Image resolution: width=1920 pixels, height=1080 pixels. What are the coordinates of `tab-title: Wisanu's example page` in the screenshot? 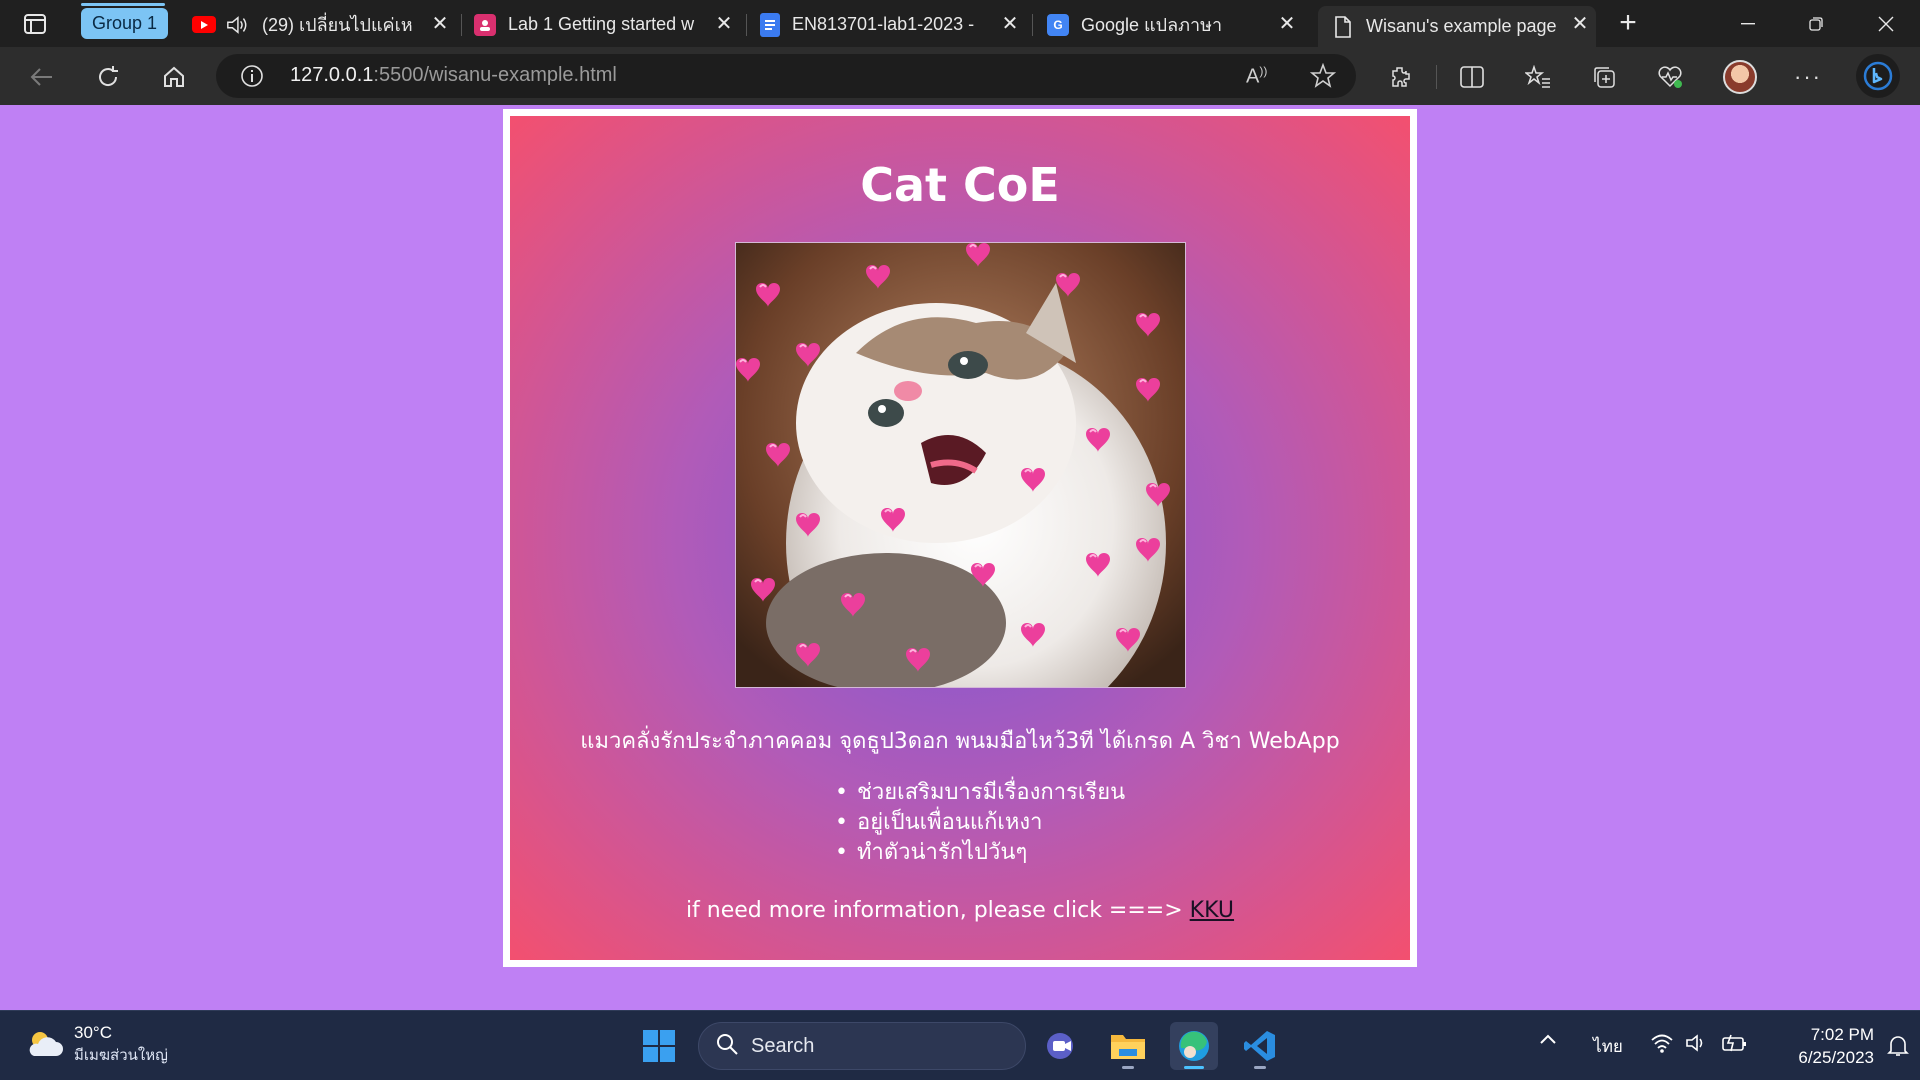 It's located at (1461, 26).